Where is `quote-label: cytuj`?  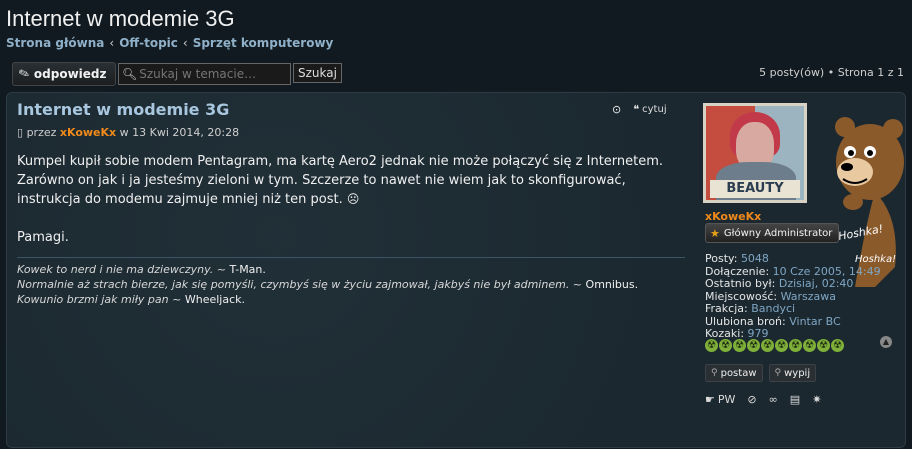 quote-label: cytuj is located at coordinates (654, 109).